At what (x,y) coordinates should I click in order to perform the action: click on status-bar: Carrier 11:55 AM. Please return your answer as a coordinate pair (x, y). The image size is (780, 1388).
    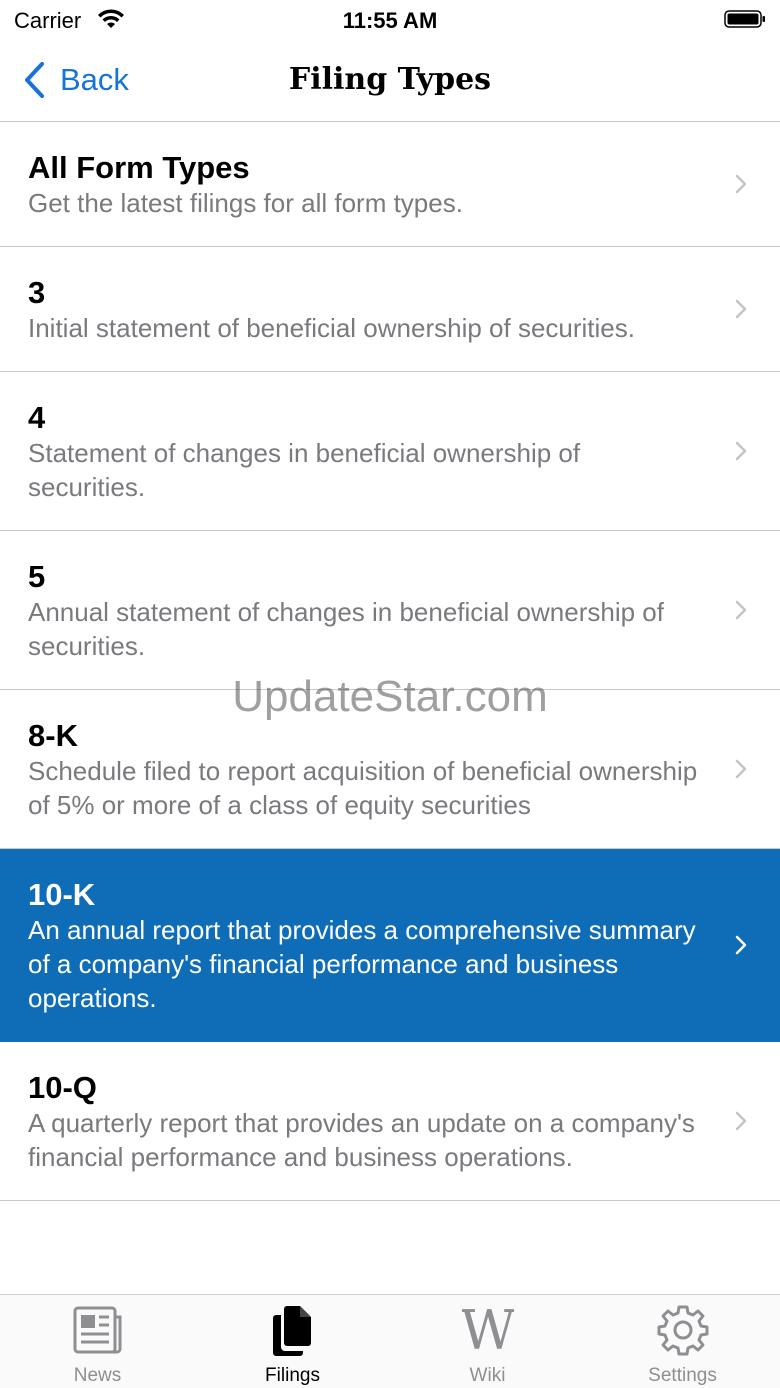
    Looking at the image, I should click on (390, 20).